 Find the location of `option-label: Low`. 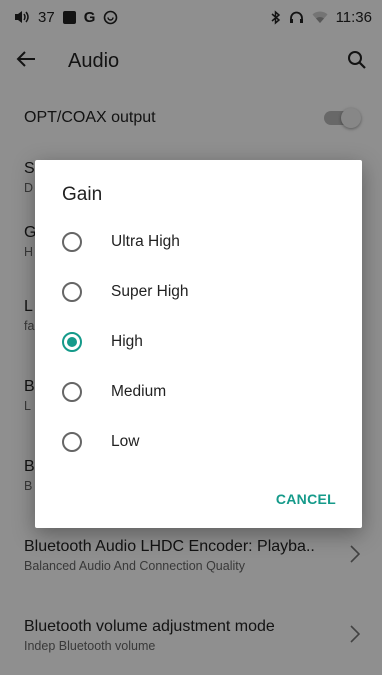

option-label: Low is located at coordinates (125, 441).